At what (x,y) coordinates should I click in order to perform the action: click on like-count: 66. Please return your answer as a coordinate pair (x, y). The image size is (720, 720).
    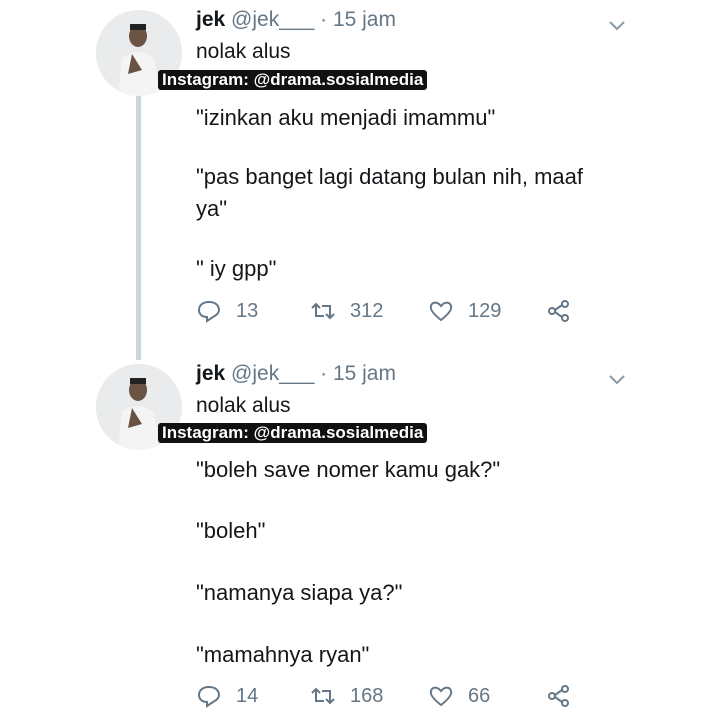
    Looking at the image, I should click on (479, 695).